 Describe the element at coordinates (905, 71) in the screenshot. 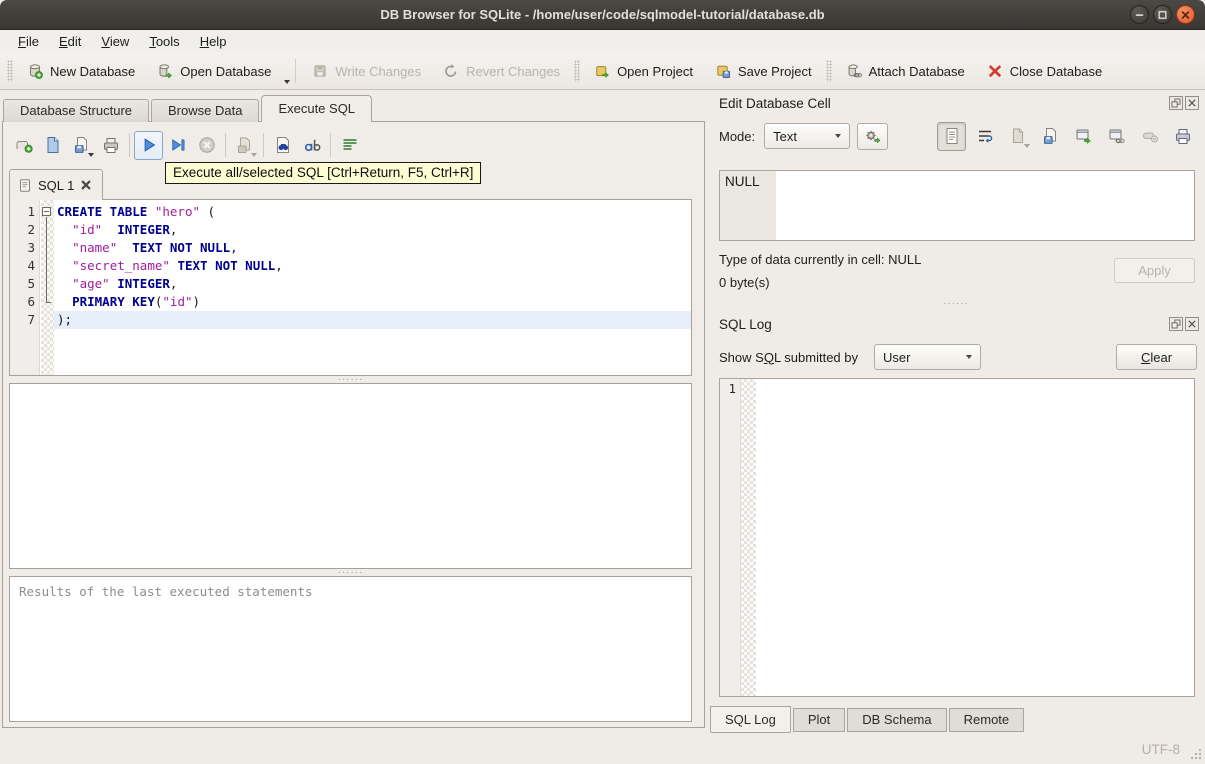

I see `attach-database-button: Attach Database` at that location.